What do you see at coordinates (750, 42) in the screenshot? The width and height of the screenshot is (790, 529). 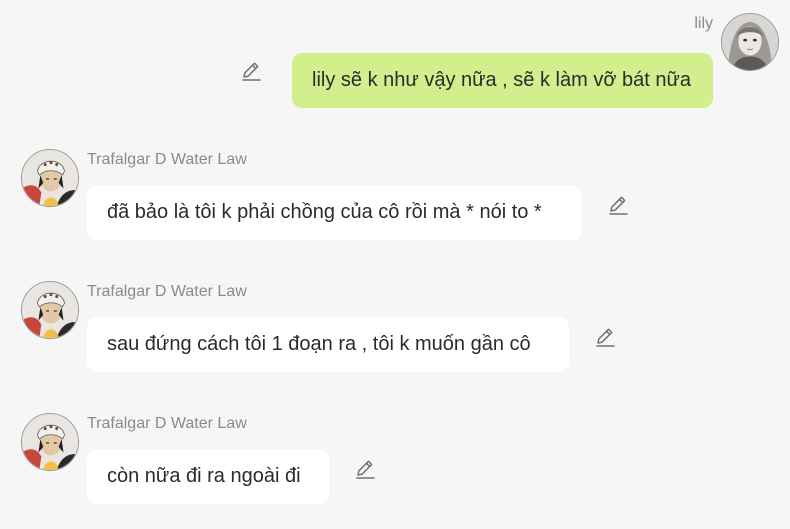 I see `user-avatar` at bounding box center [750, 42].